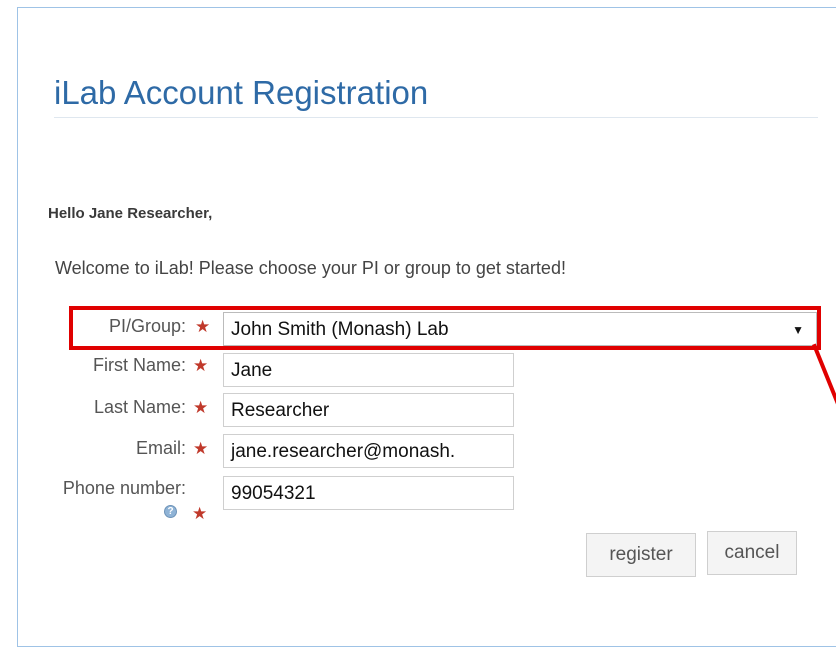  I want to click on phone-label: Phone number:, so click(124, 488).